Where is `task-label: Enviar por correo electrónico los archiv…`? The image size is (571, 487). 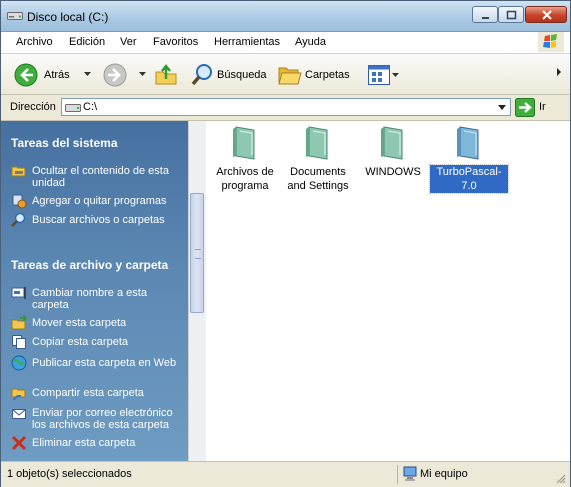
task-label: Enviar por correo electrónico los archiv… is located at coordinates (102, 419).